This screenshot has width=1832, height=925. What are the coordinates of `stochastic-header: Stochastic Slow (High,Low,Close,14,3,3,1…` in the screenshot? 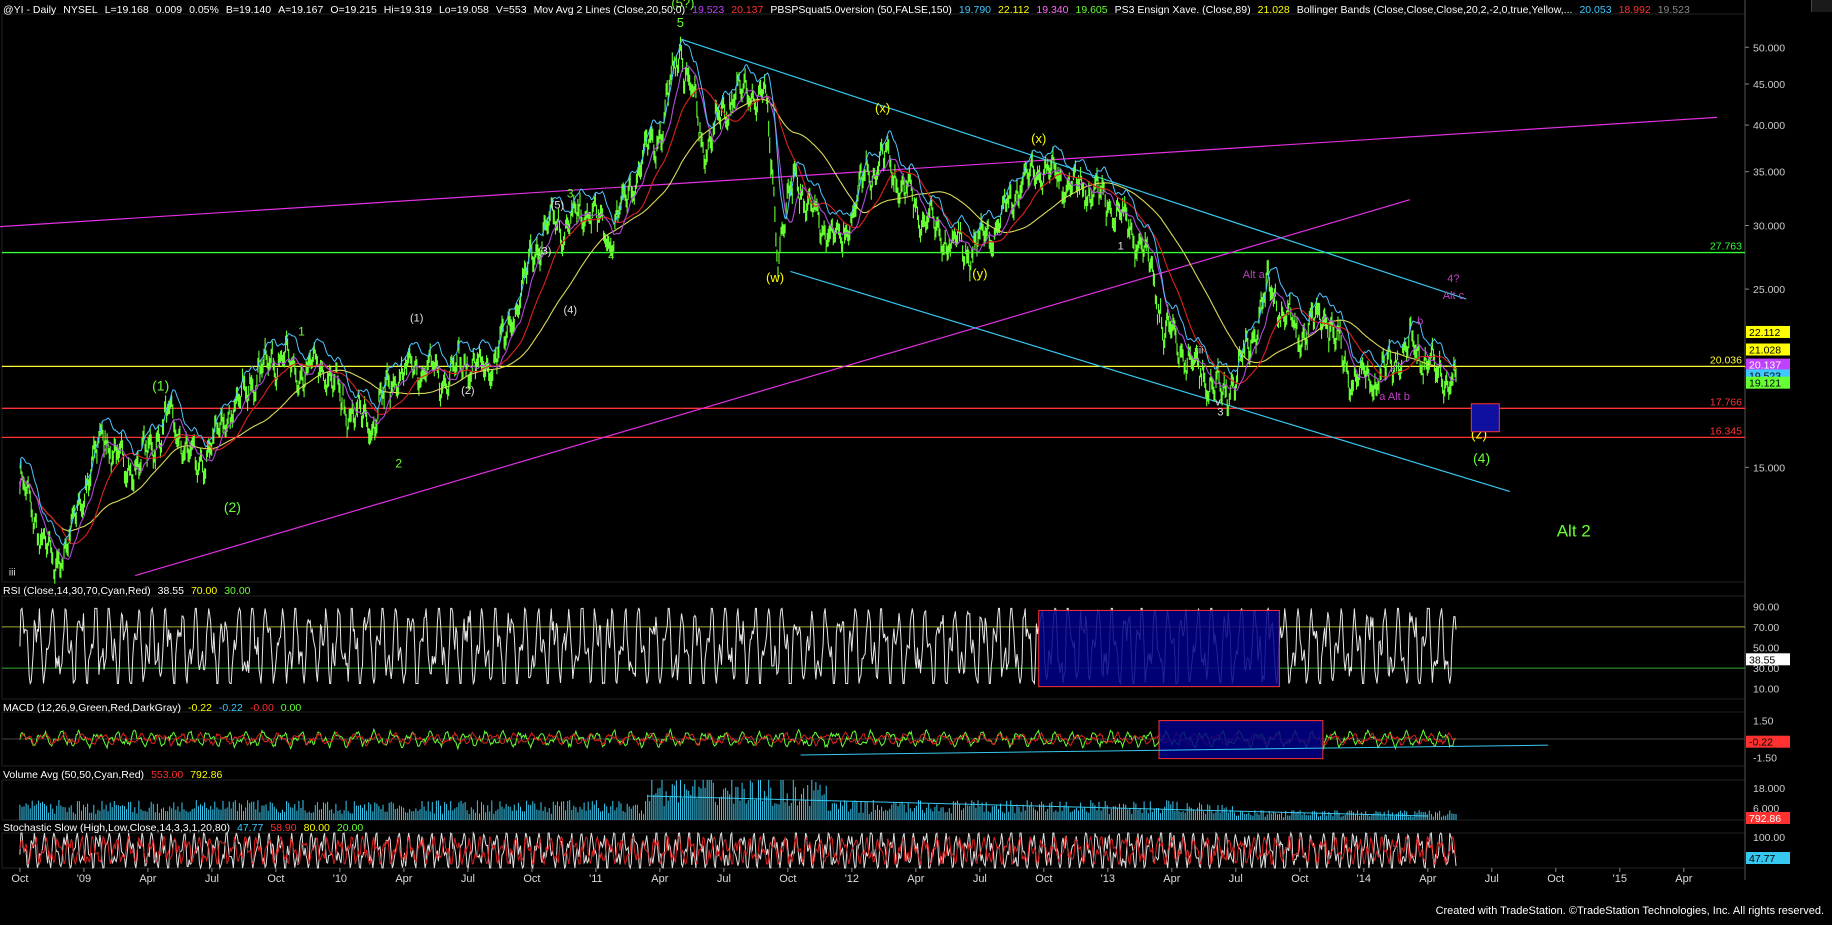 It's located at (186, 828).